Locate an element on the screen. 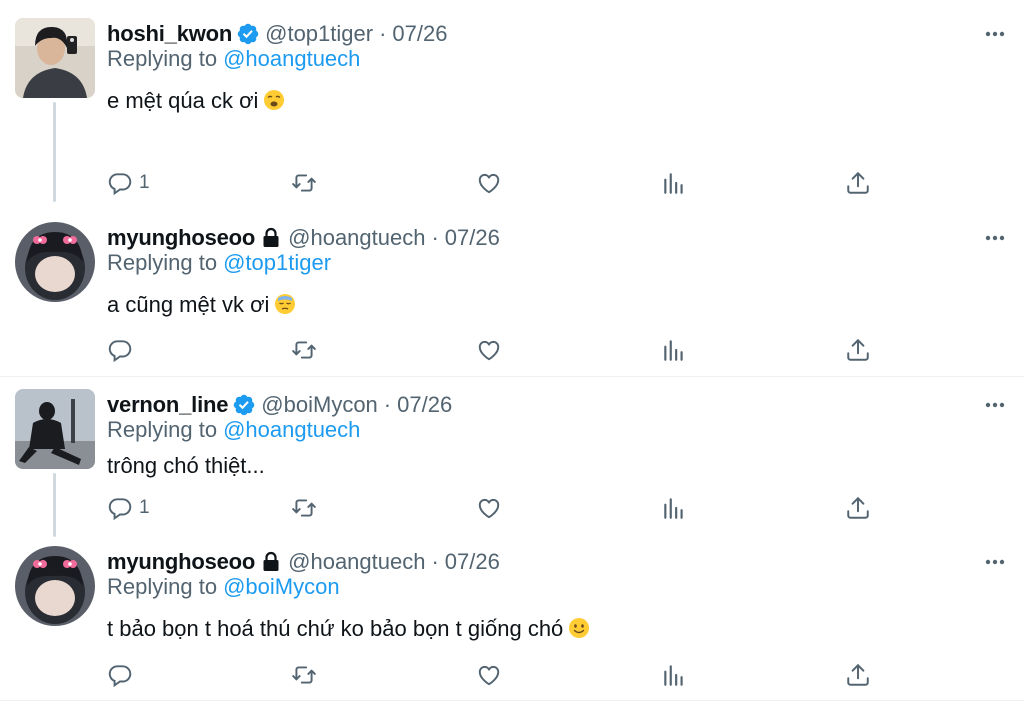 The height and width of the screenshot is (711, 1024). sleepy-face-emoji is located at coordinates (285, 304).